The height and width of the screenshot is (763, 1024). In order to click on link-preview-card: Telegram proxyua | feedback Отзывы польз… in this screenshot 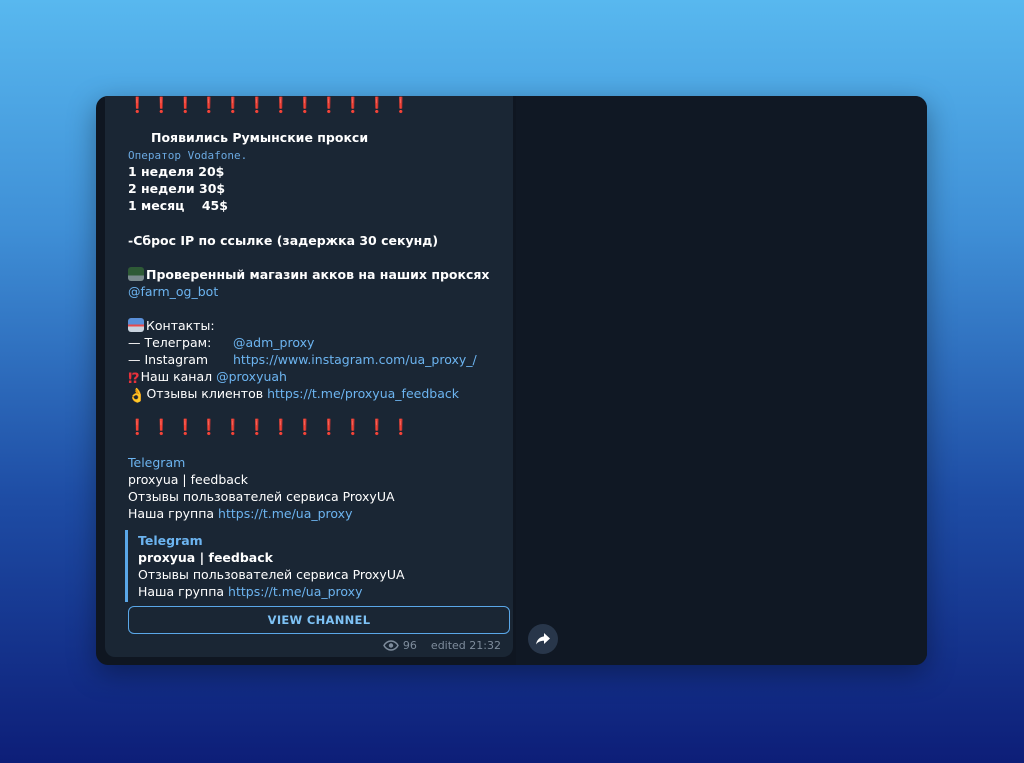, I will do `click(316, 566)`.